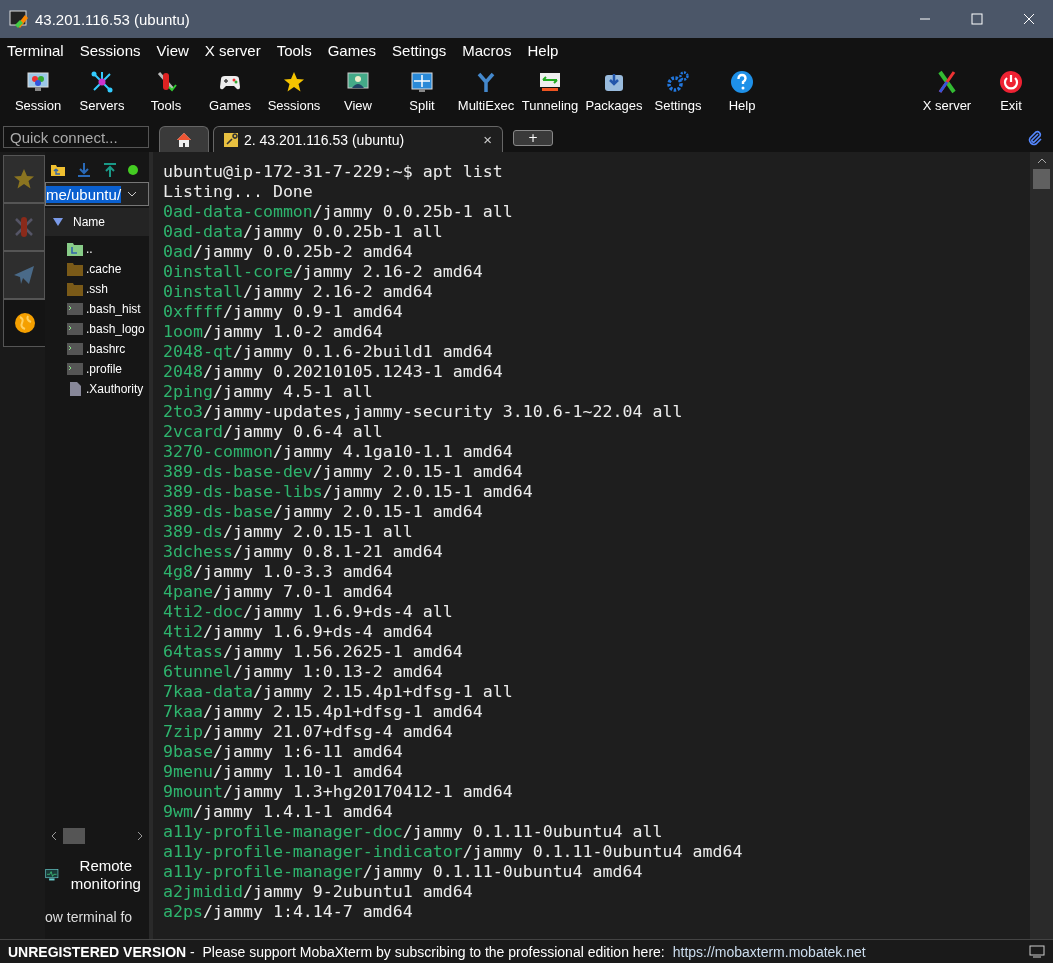  What do you see at coordinates (333, 372) in the screenshot?
I see `terminal-line: 2048/jammy 0.20210105.1243-1 amd64` at bounding box center [333, 372].